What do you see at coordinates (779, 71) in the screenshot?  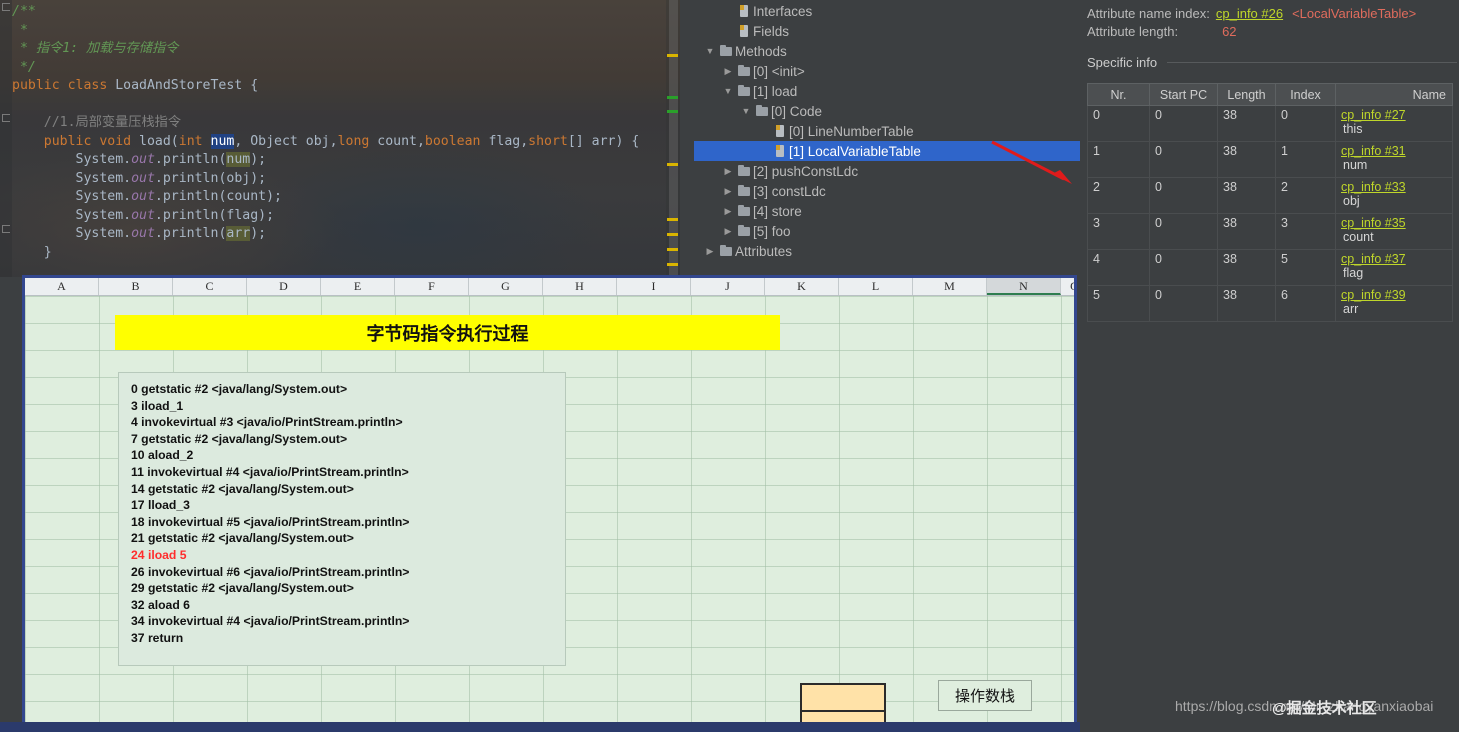 I see `tree-node-label: [0] <init>` at bounding box center [779, 71].